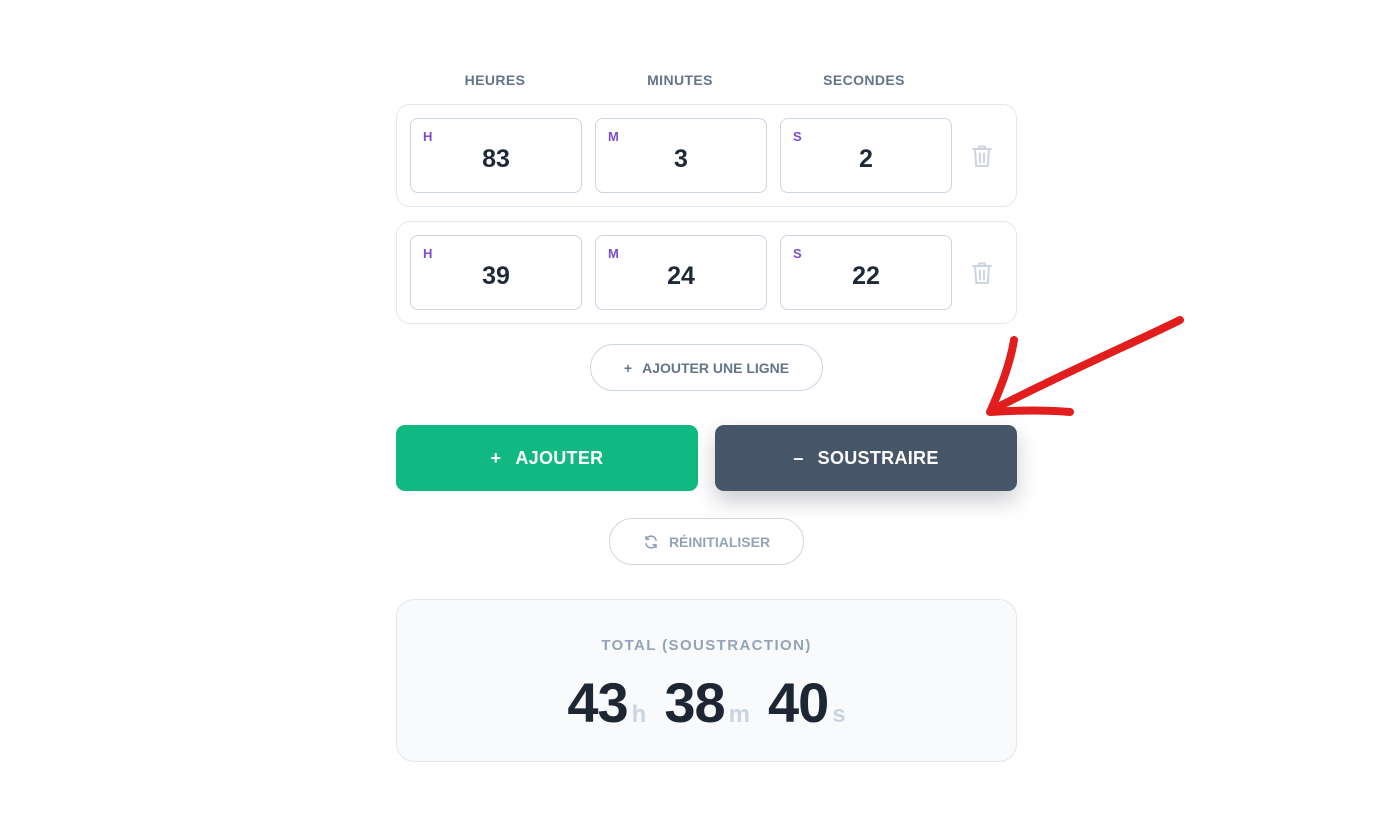 The width and height of the screenshot is (1396, 819). Describe the element at coordinates (866, 276) in the screenshot. I see `seconds-value: 22` at that location.